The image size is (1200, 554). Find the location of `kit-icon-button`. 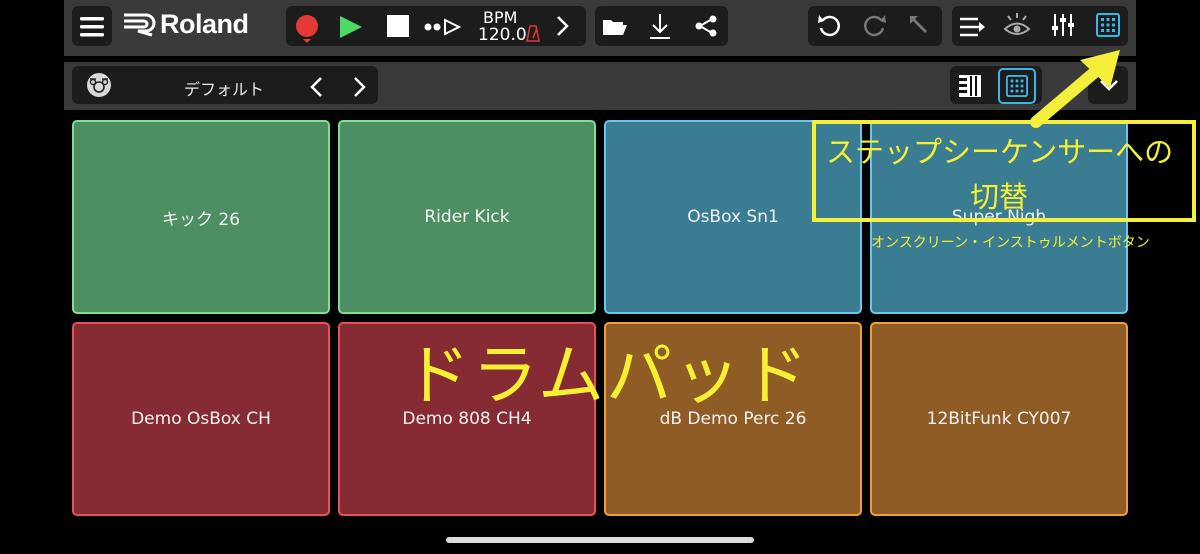

kit-icon-button is located at coordinates (99, 85).